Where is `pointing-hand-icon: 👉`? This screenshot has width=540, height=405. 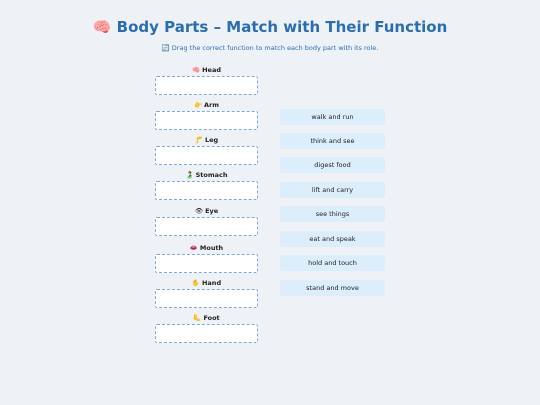
pointing-hand-icon: 👉 is located at coordinates (198, 105).